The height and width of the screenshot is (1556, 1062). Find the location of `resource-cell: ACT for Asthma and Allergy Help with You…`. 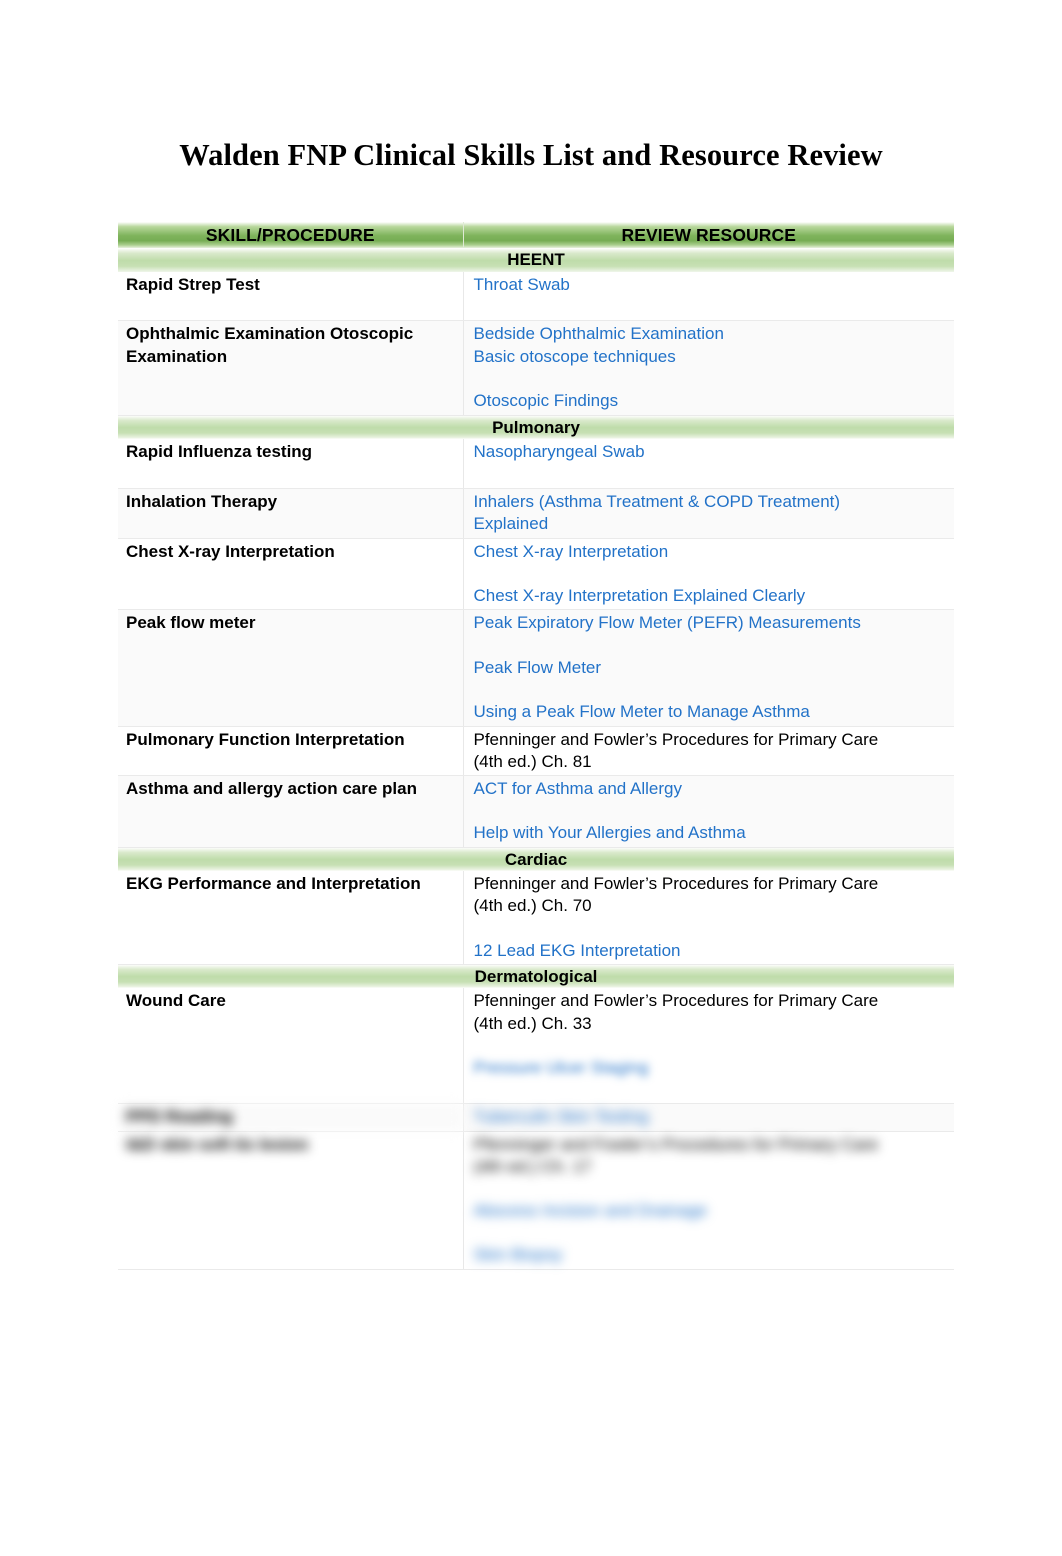

resource-cell: ACT for Asthma and Allergy Help with You… is located at coordinates (708, 811).